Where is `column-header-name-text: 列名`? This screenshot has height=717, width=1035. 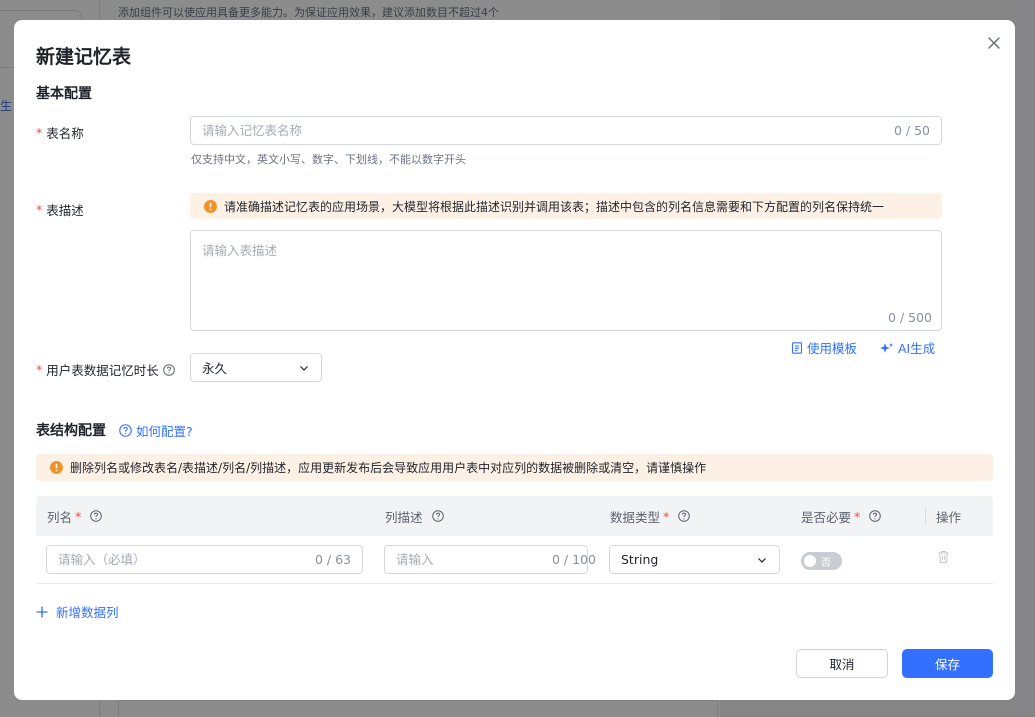 column-header-name-text: 列名 is located at coordinates (60, 517).